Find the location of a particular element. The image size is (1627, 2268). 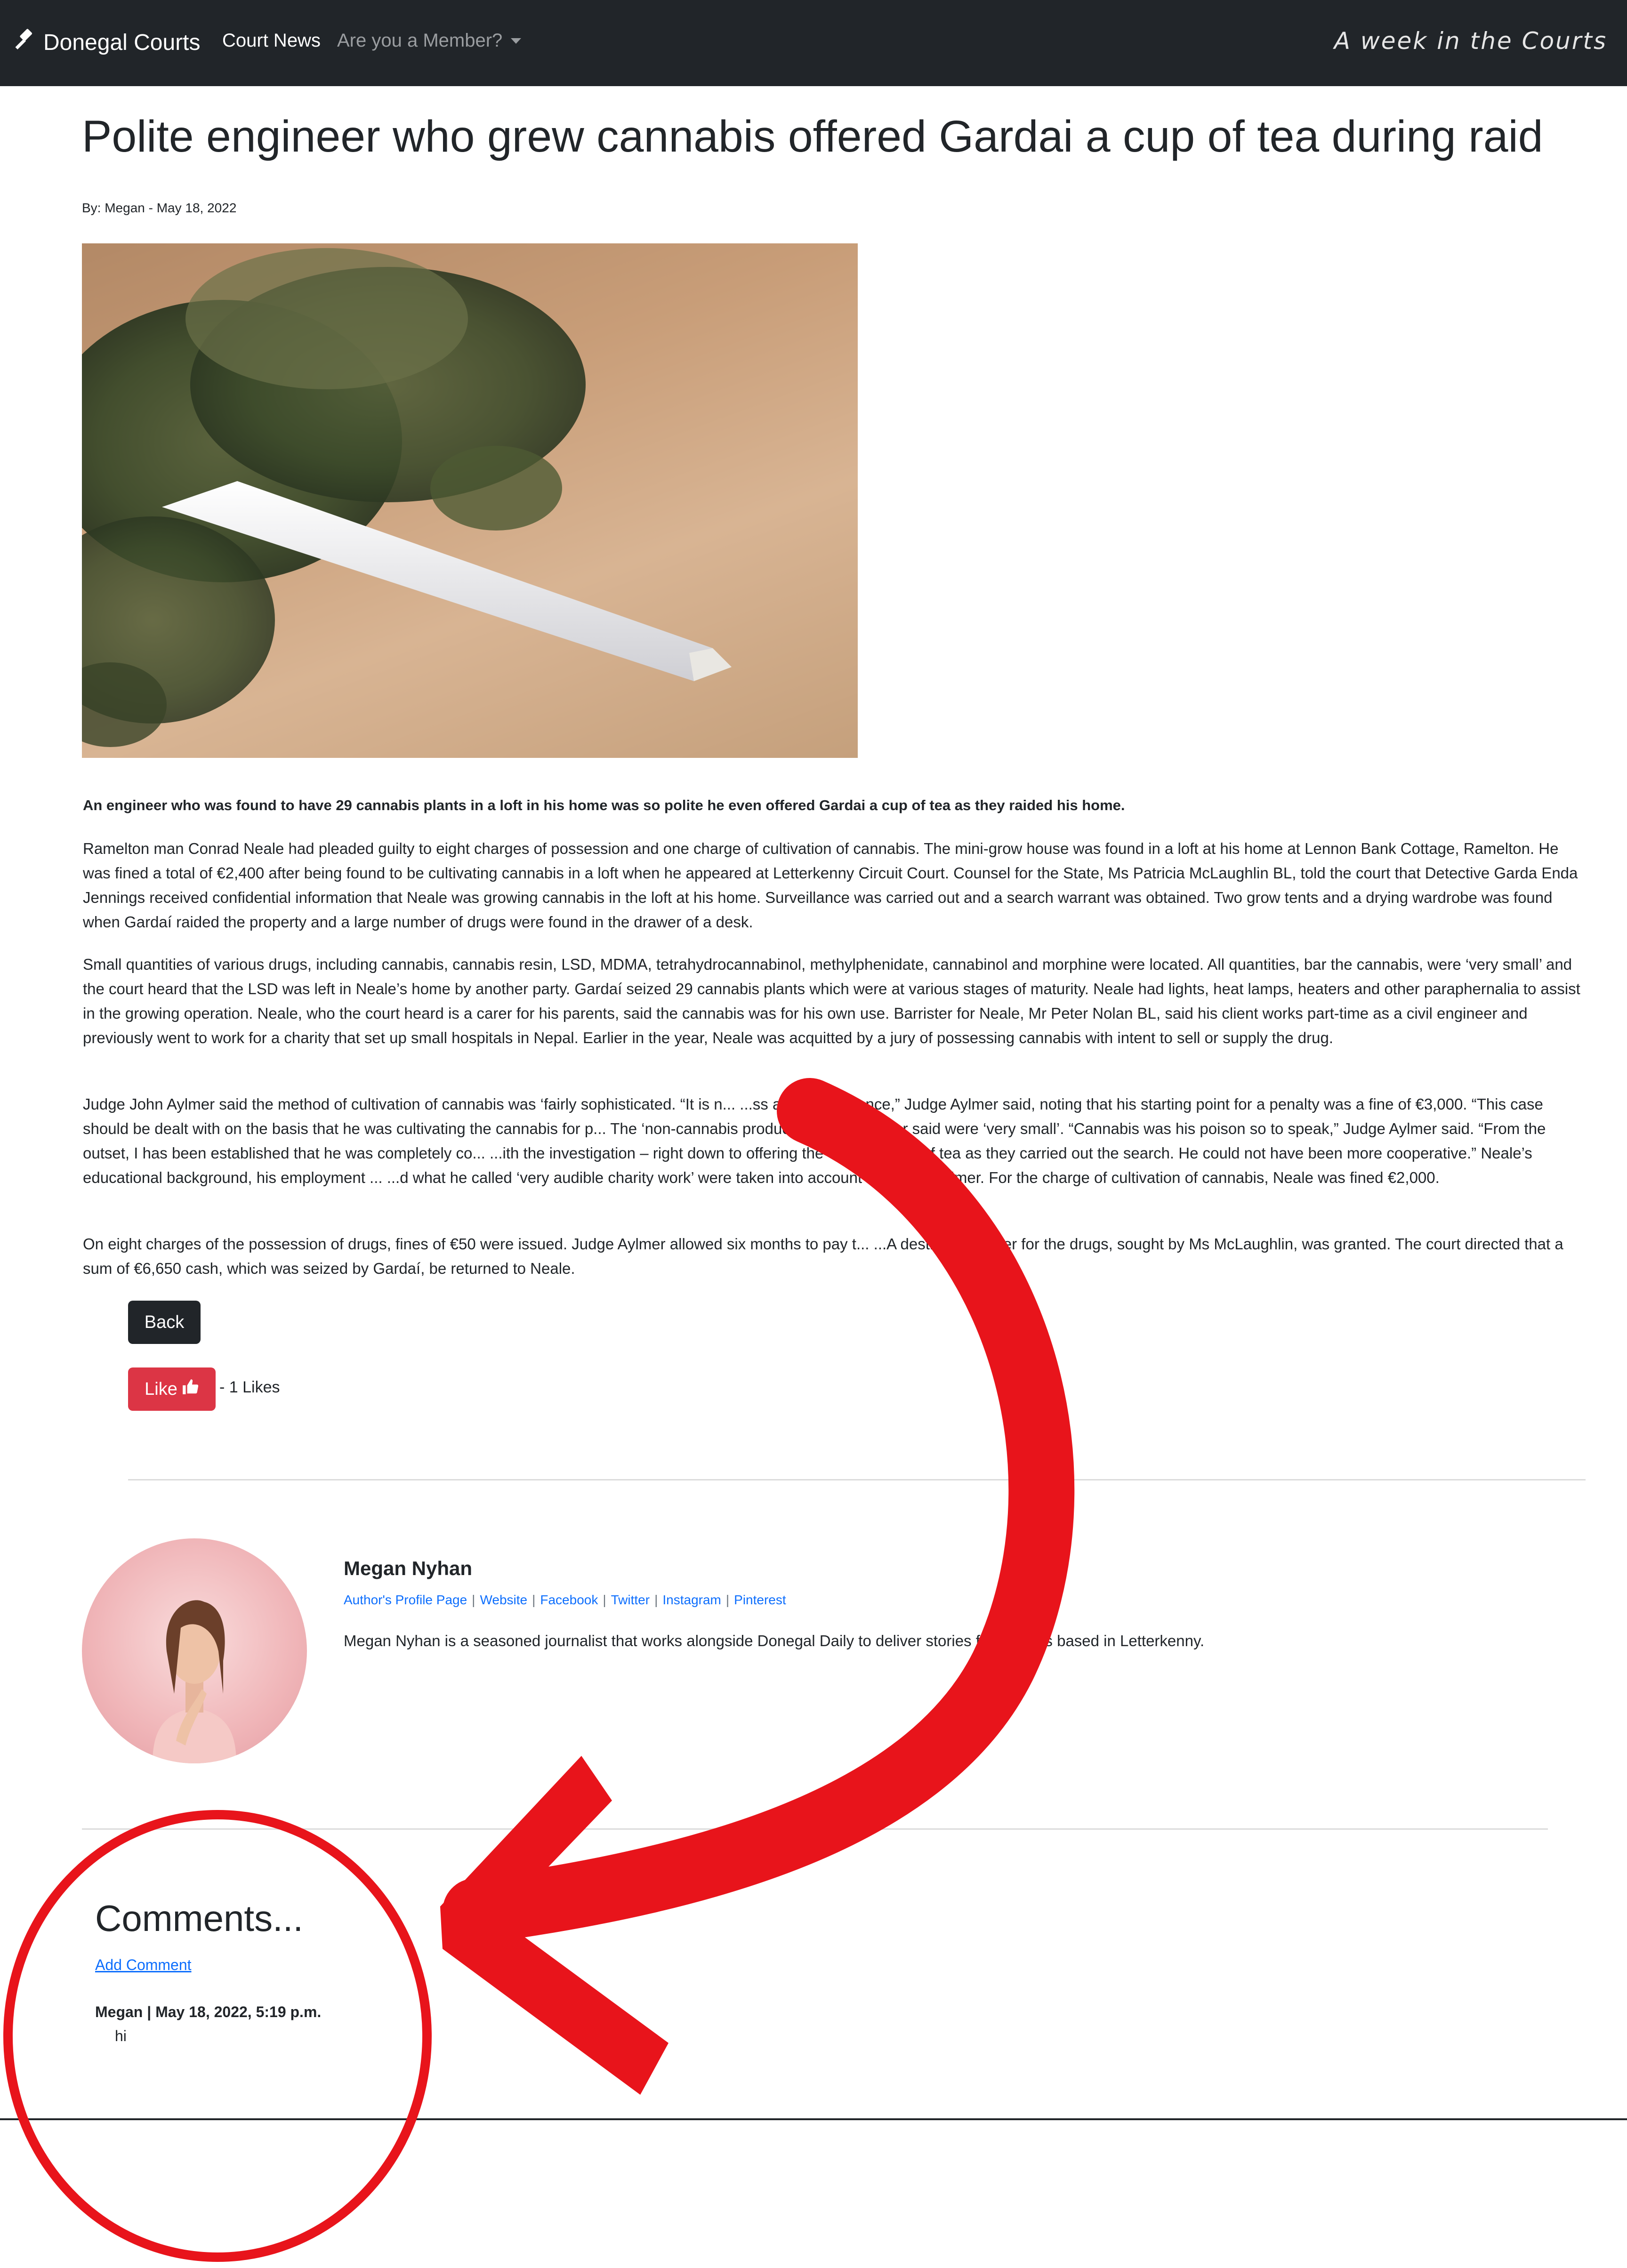

thumbs-up-icon is located at coordinates (190, 1389).